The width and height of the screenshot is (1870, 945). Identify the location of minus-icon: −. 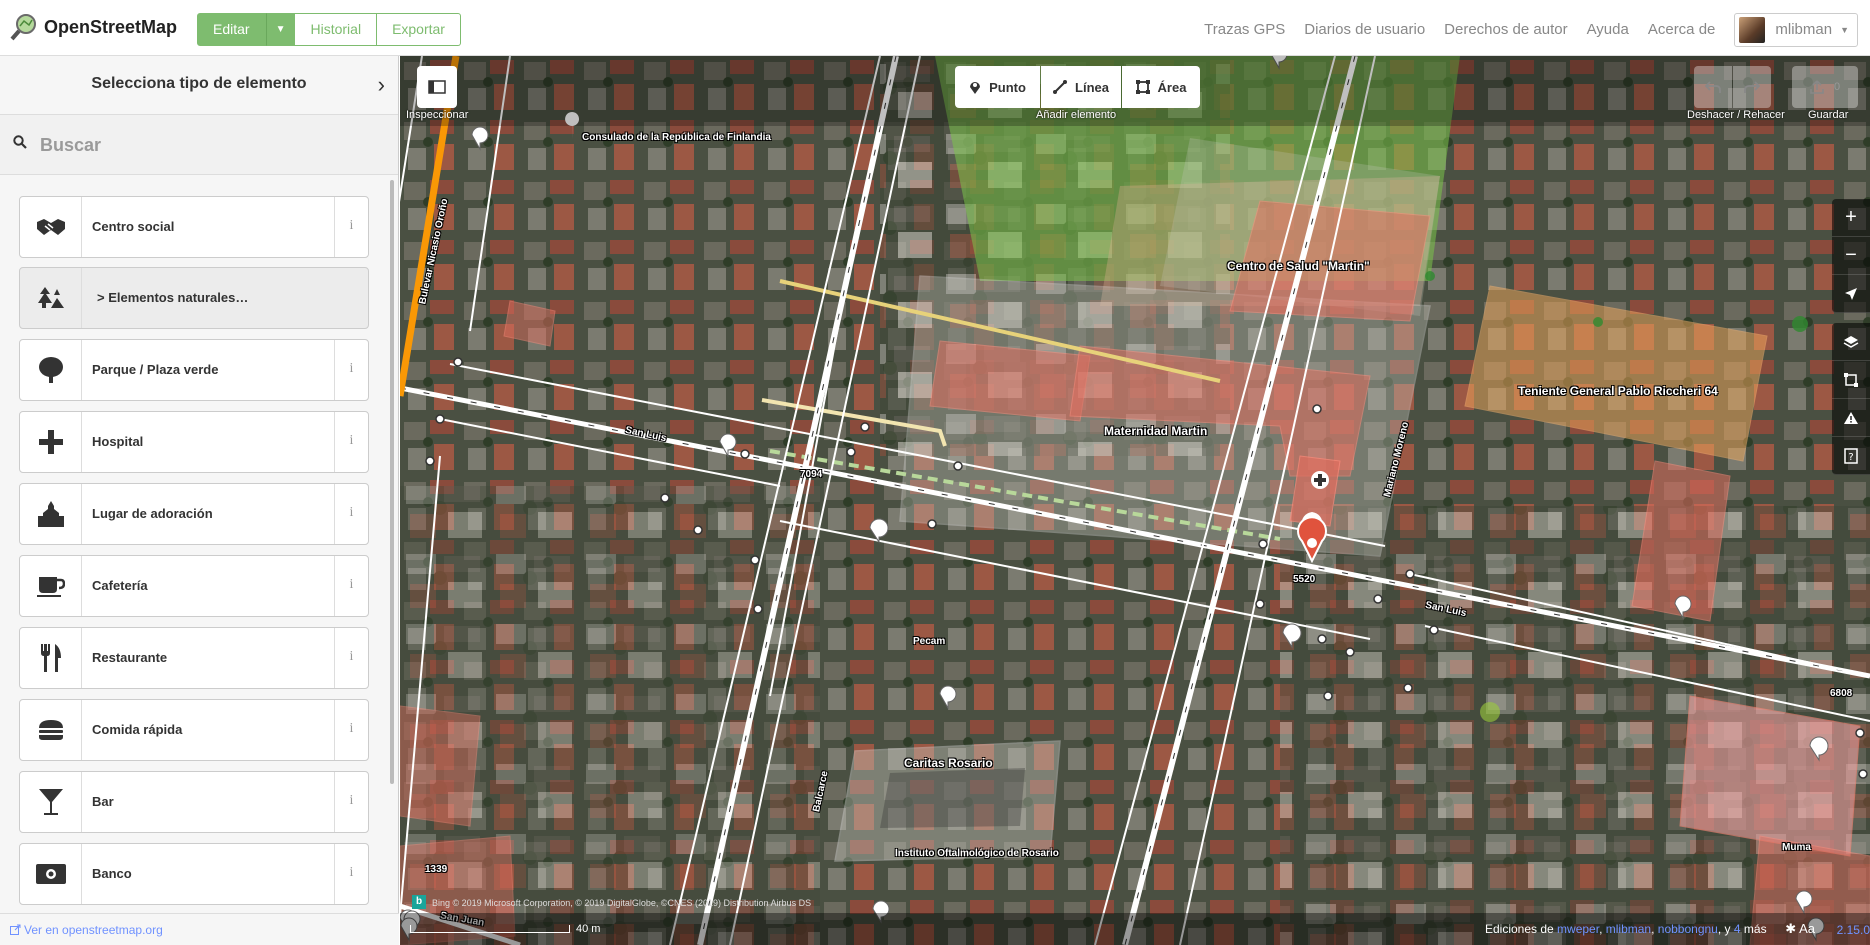
(1851, 255).